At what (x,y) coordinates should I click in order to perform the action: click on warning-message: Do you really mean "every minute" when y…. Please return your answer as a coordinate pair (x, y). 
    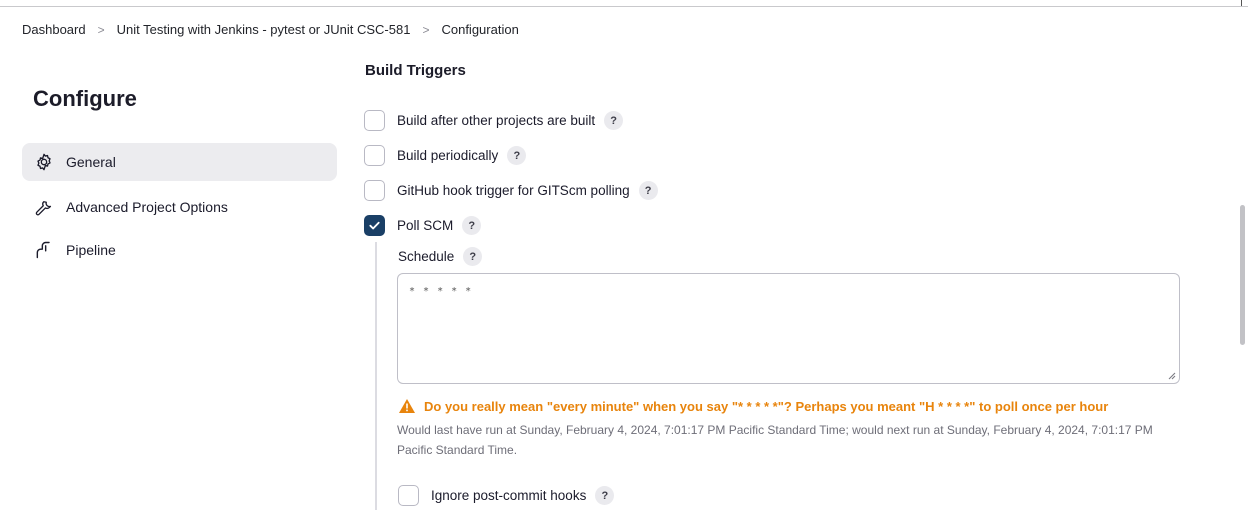
    Looking at the image, I should click on (753, 406).